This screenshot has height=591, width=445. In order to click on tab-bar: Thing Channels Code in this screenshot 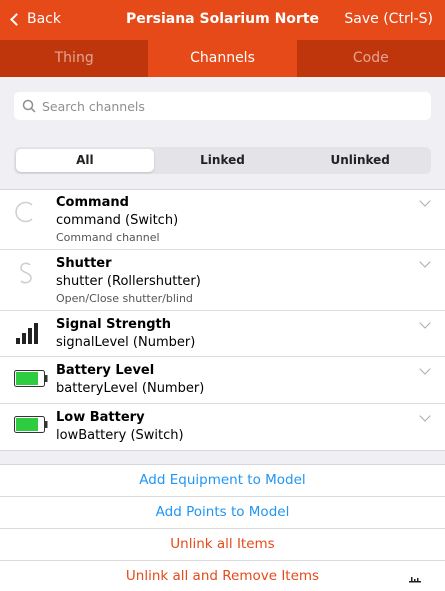, I will do `click(222, 58)`.